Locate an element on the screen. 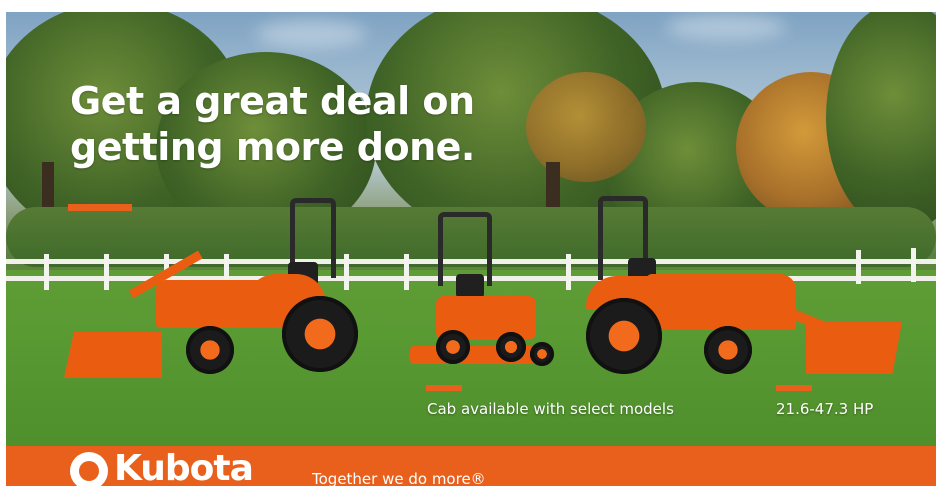  brand-footer: Kubota Together we do more® is located at coordinates (471, 466).